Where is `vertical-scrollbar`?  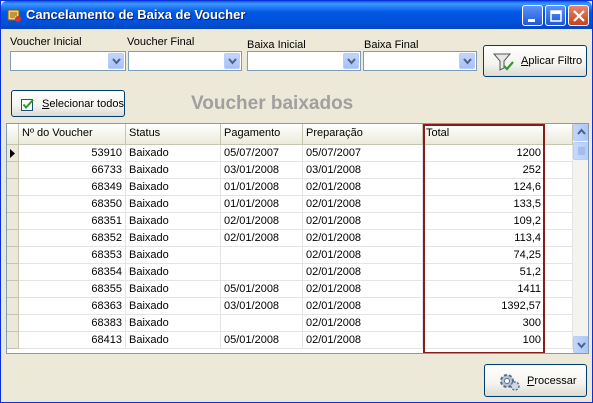 vertical-scrollbar is located at coordinates (580, 238).